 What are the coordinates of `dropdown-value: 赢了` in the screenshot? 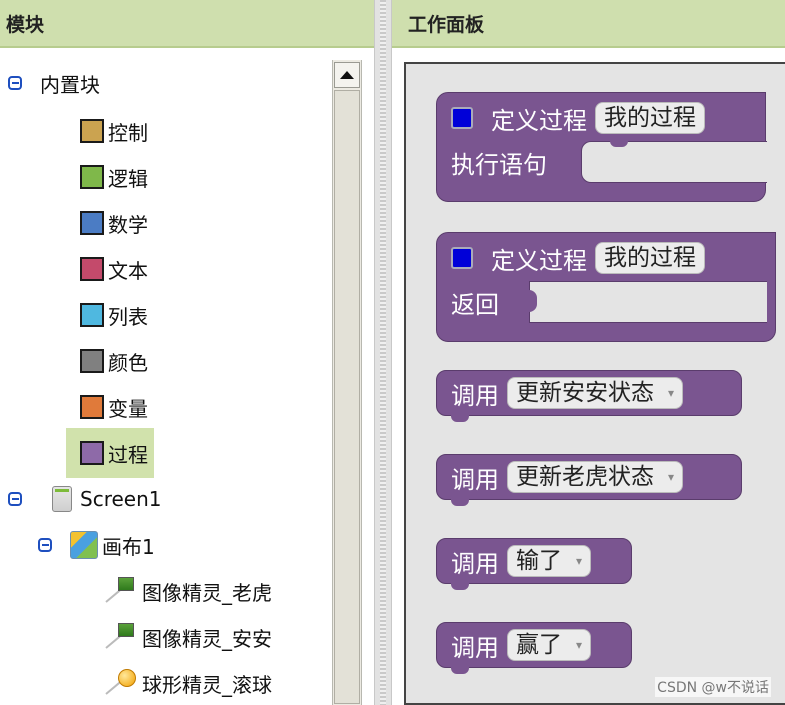 It's located at (539, 645).